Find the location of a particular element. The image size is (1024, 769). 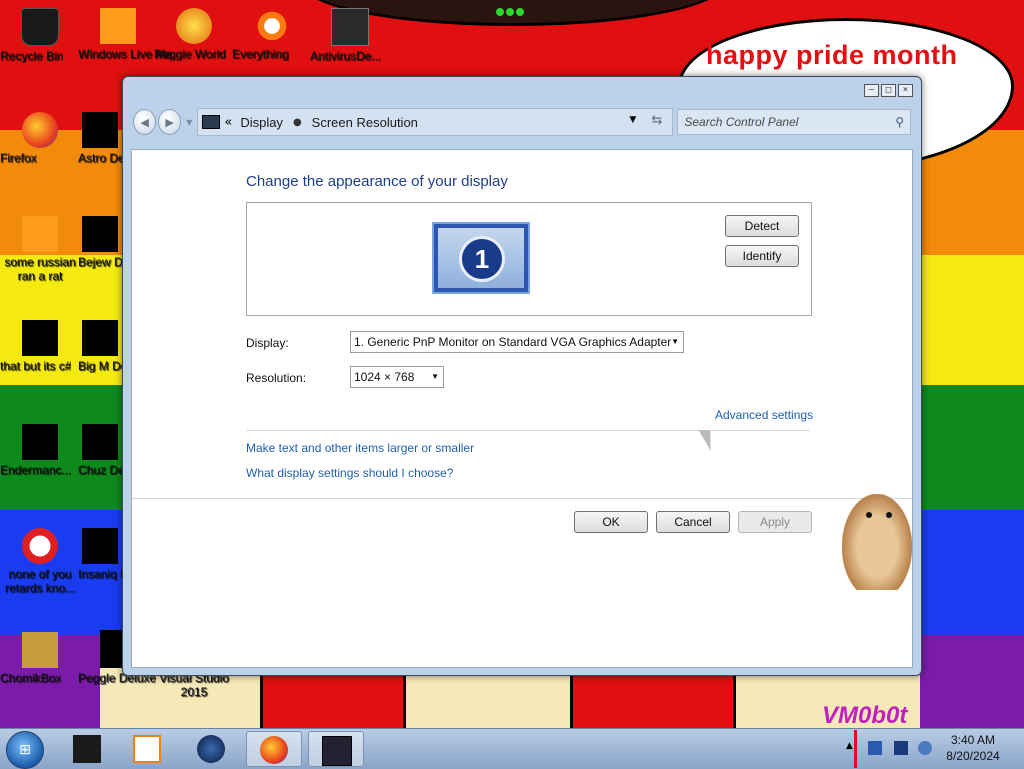

apply-button: Apply is located at coordinates (775, 522).